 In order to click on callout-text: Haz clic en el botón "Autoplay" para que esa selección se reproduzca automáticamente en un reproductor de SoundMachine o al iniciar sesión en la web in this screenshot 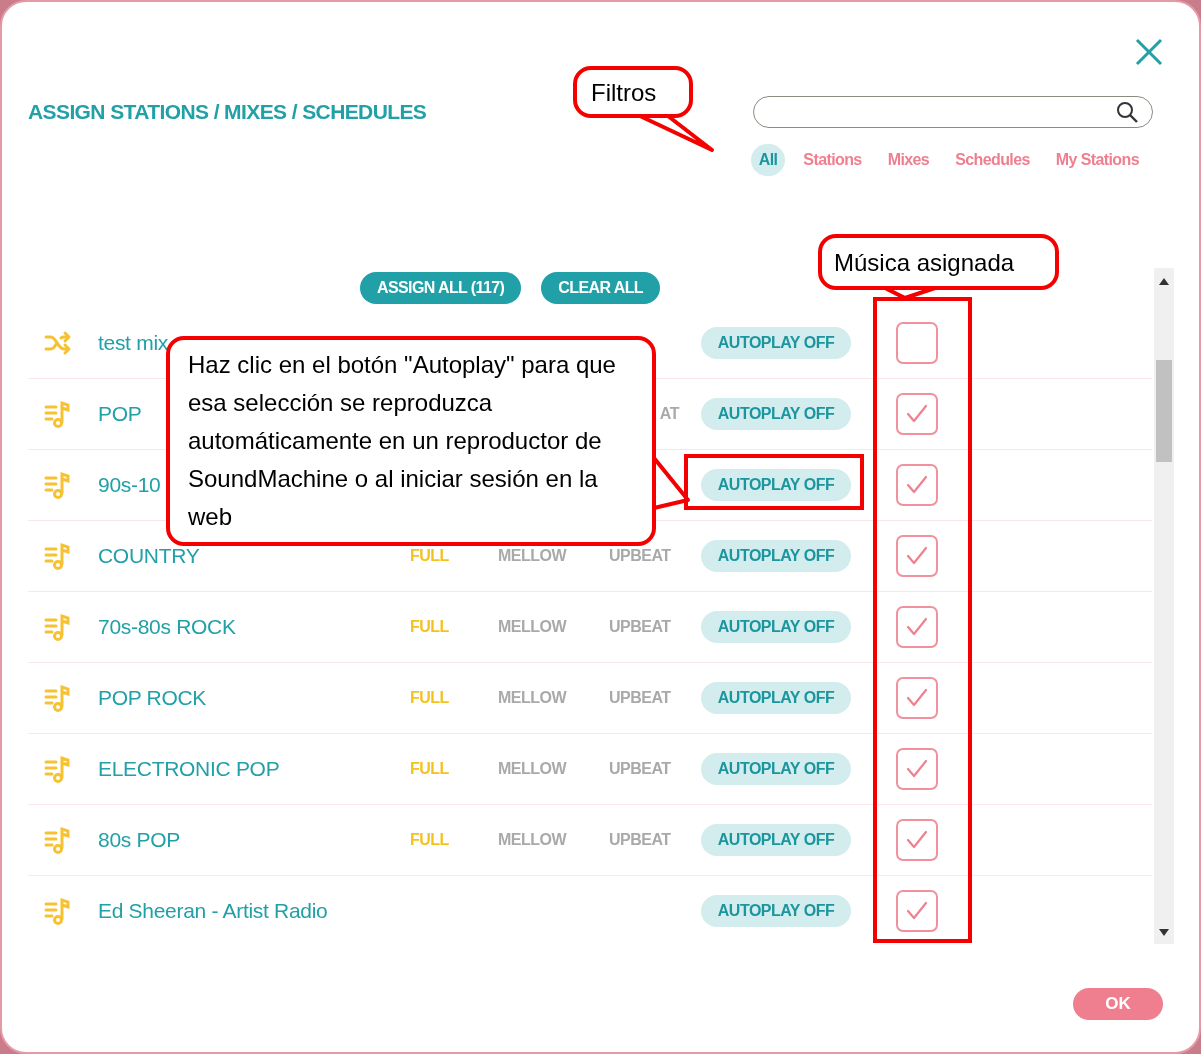, I will do `click(402, 441)`.